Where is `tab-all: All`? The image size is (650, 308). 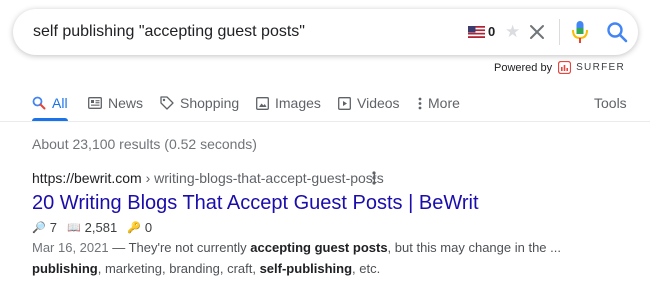 tab-all: All is located at coordinates (50, 103).